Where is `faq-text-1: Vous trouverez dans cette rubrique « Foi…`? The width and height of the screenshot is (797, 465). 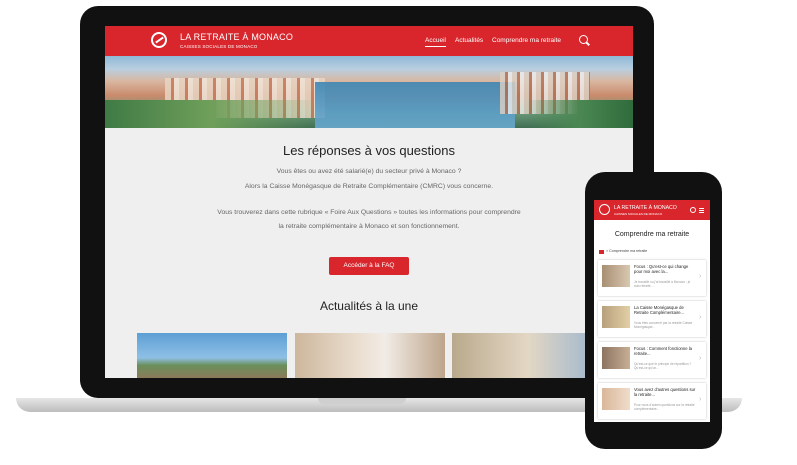
faq-text-1: Vous trouverez dans cette rubrique « Foi… is located at coordinates (369, 212).